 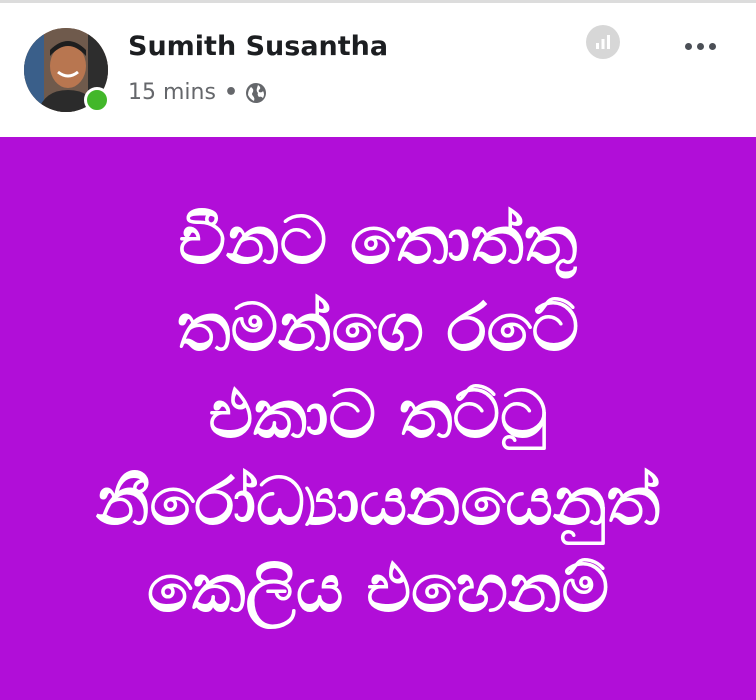 I want to click on post-text-line: තමන්ගෙ රටේ, so click(x=377, y=327).